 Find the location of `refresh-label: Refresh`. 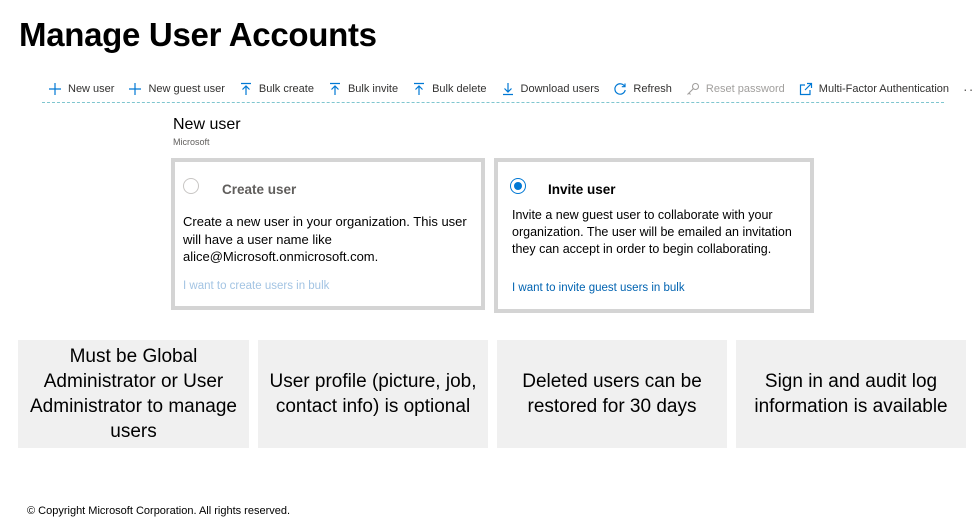

refresh-label: Refresh is located at coordinates (652, 89).